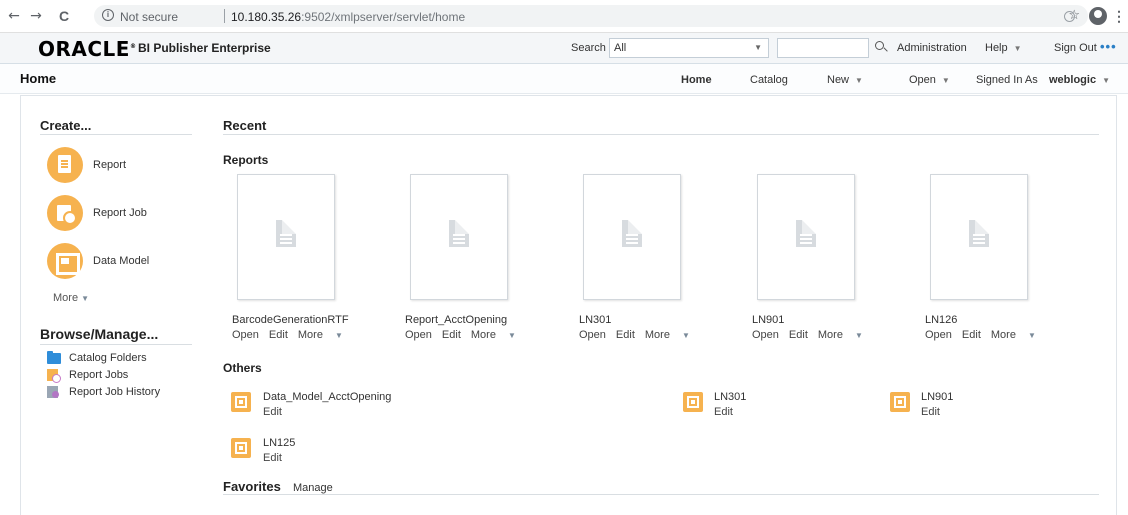 This screenshot has width=1128, height=515. What do you see at coordinates (54, 376) in the screenshot?
I see `report-jobs-icon` at bounding box center [54, 376].